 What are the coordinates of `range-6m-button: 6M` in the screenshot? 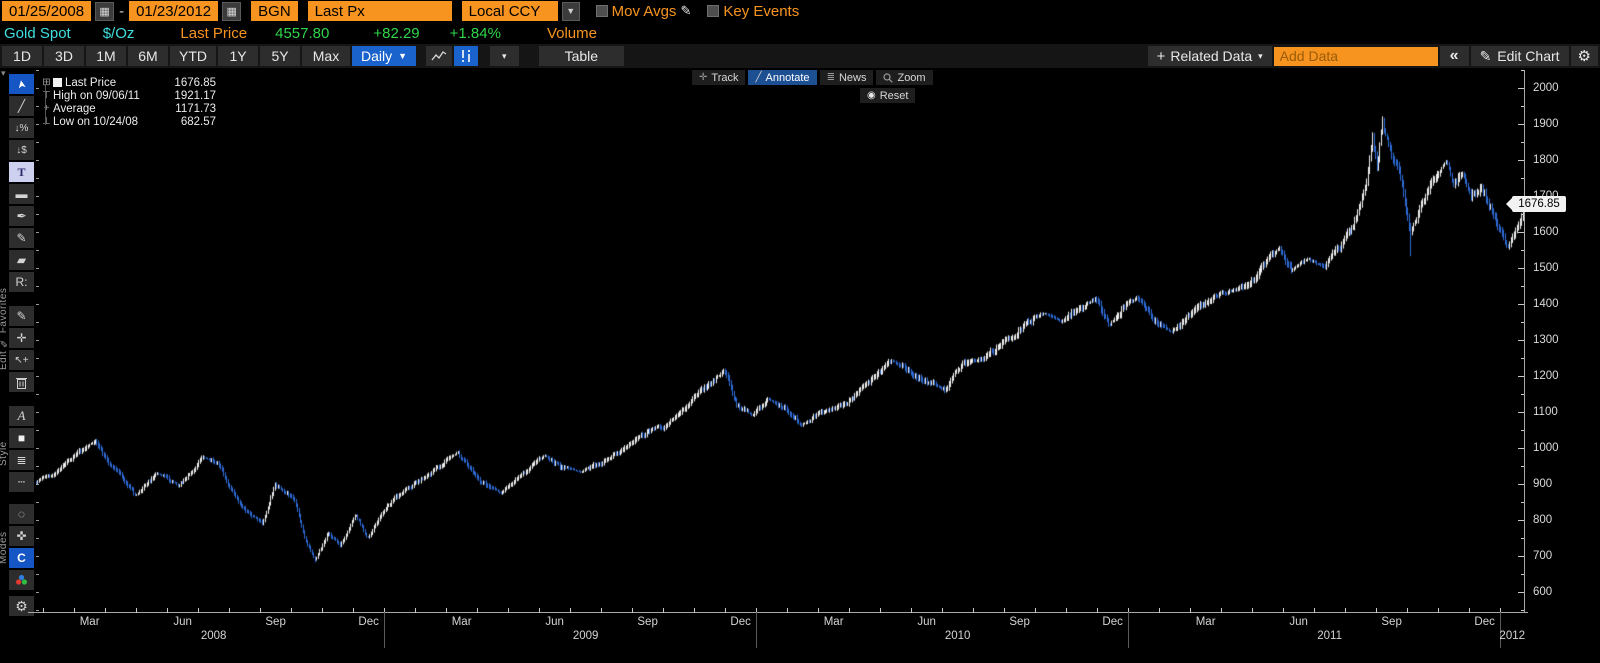 It's located at (148, 56).